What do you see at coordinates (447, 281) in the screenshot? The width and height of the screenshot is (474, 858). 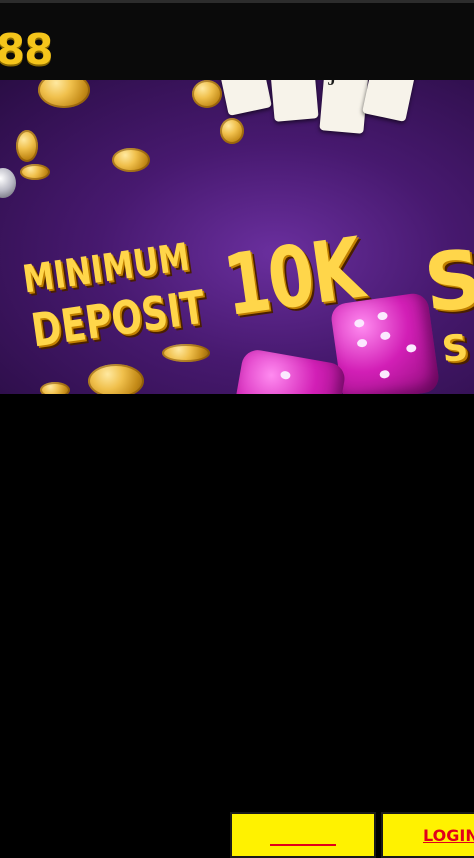 I see `promo-side-text: S` at bounding box center [447, 281].